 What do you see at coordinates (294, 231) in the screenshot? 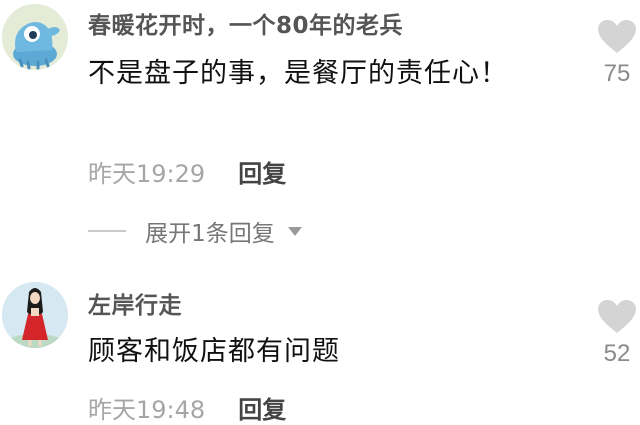
I see `caret-down-icon` at bounding box center [294, 231].